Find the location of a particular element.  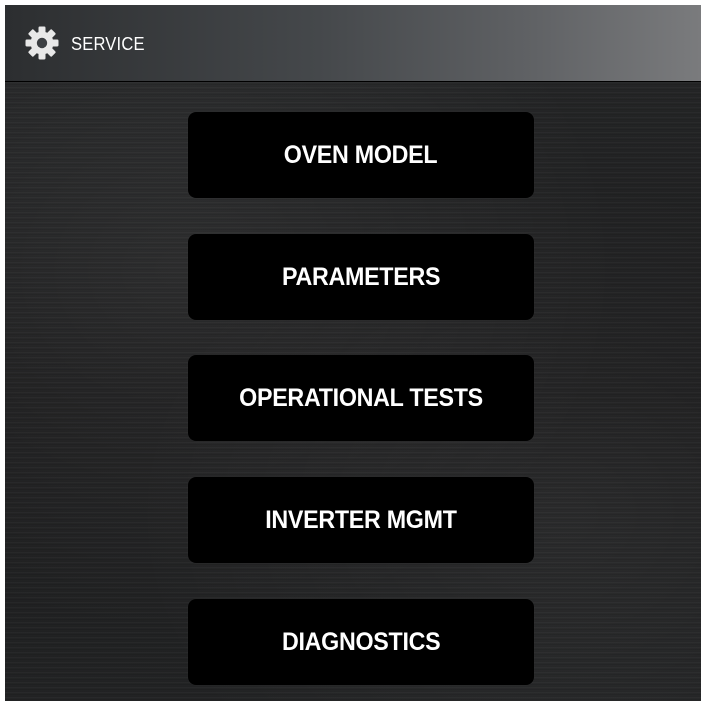

oven-model-button-label: OVEN MODEL is located at coordinates (361, 154).